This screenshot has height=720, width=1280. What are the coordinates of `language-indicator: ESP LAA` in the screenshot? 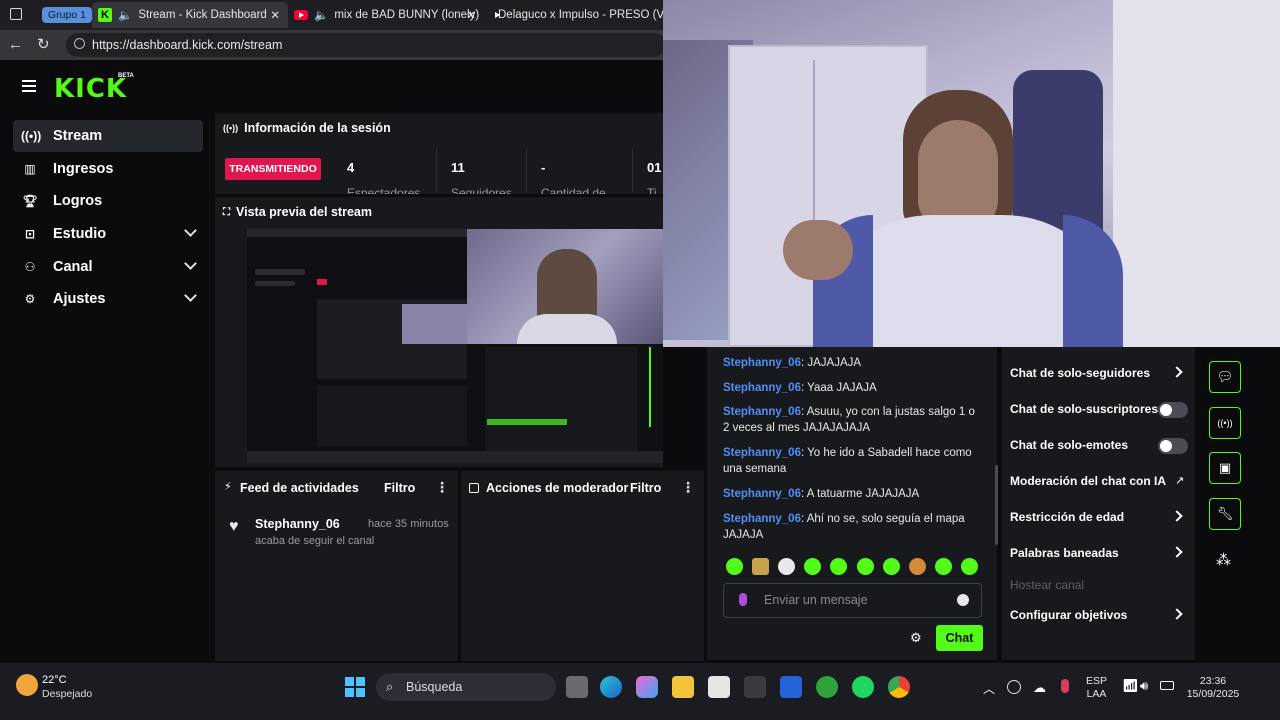 It's located at (1096, 688).